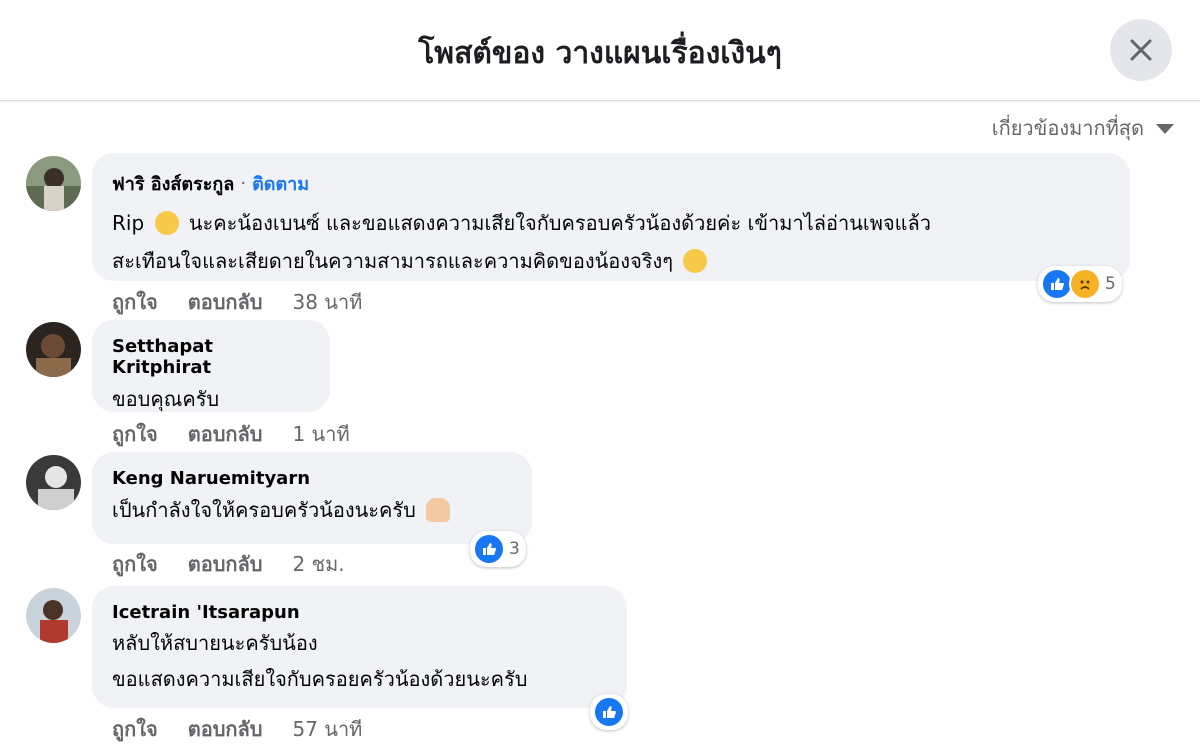  Describe the element at coordinates (1085, 284) in the screenshot. I see `sad-reaction-icon` at that location.